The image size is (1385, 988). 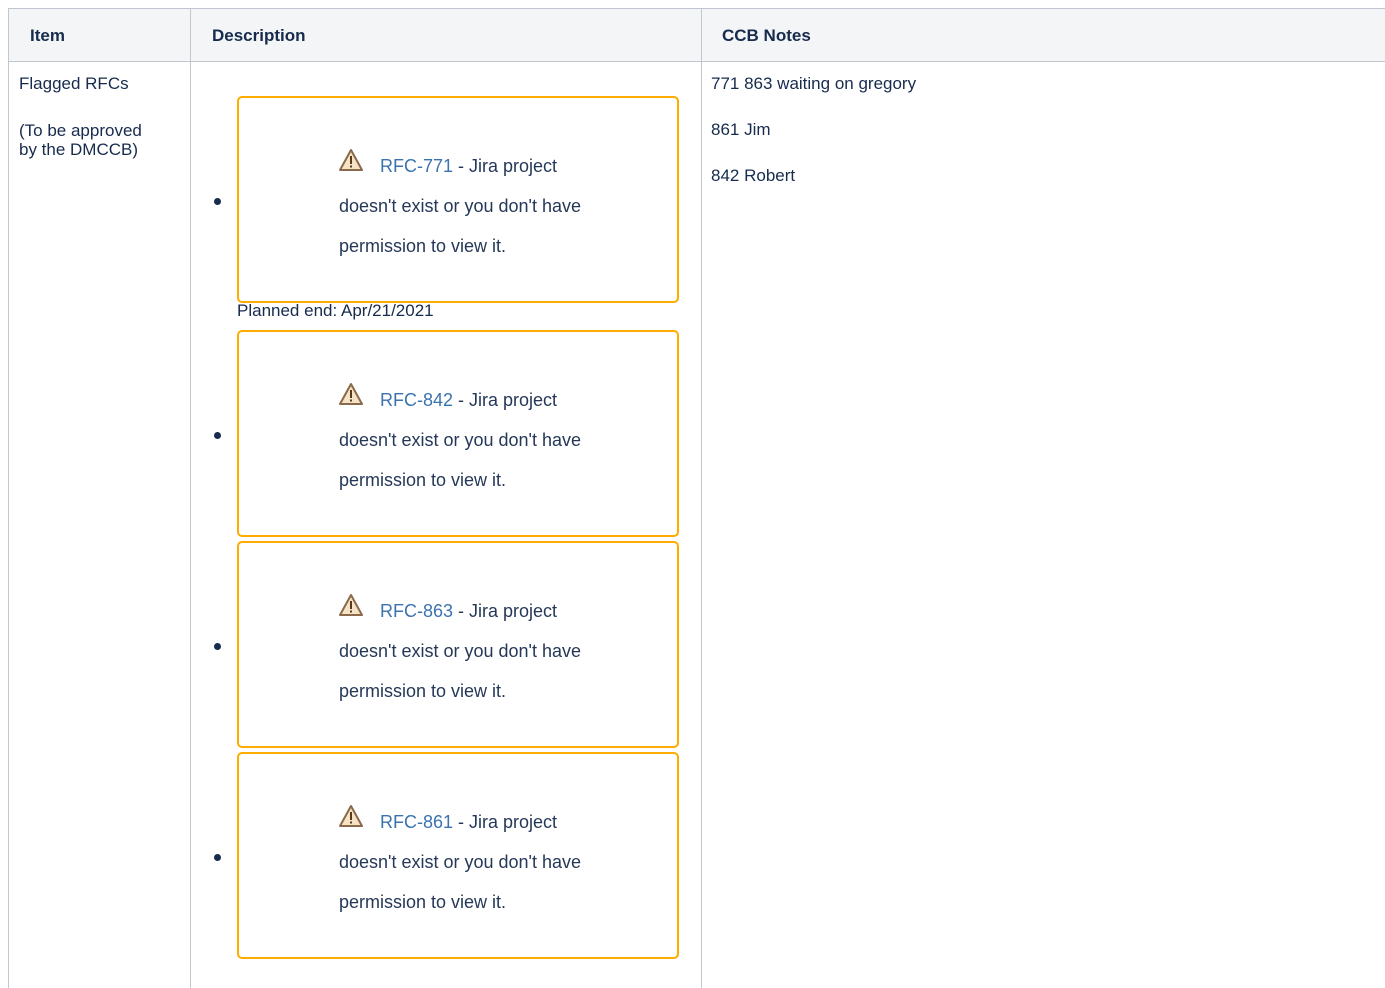 What do you see at coordinates (416, 611) in the screenshot?
I see `rfc-issue-link: RFC-863` at bounding box center [416, 611].